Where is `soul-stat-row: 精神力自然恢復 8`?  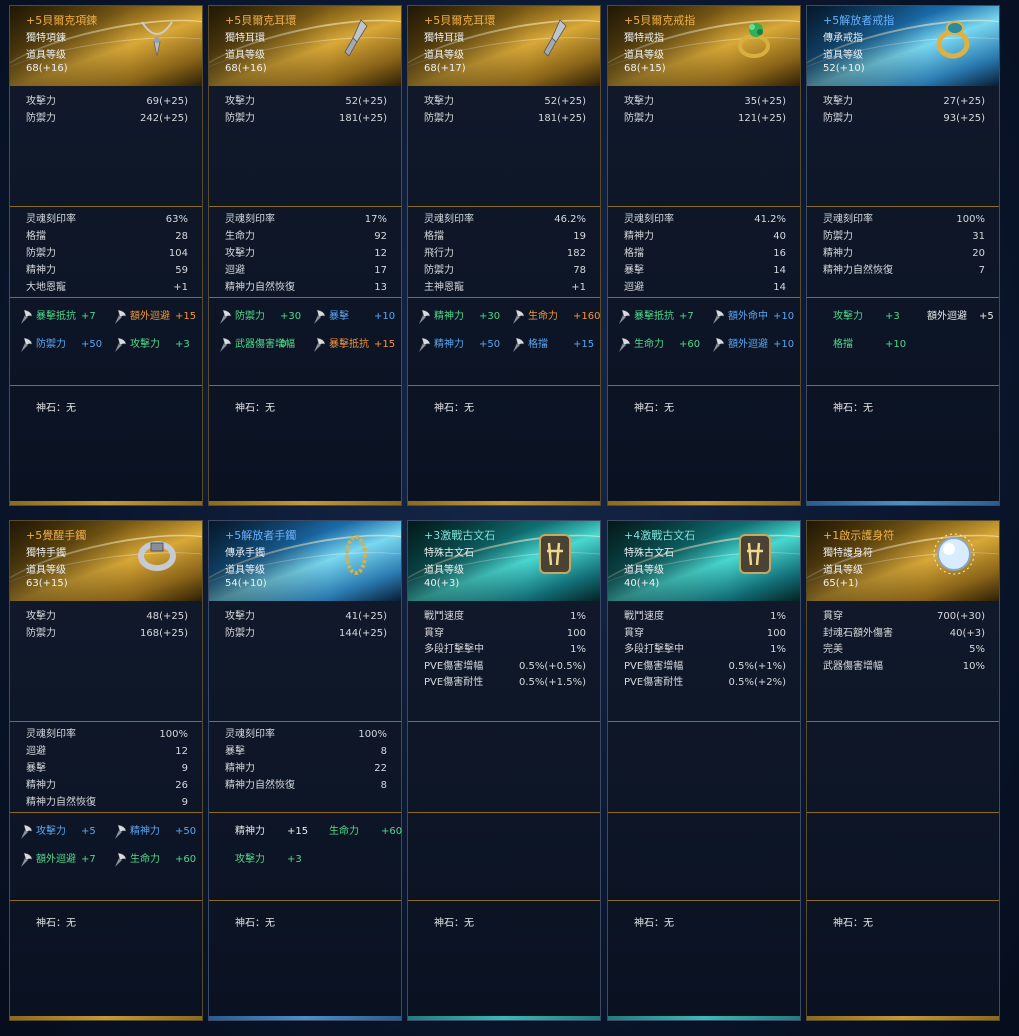
soul-stat-row: 精神力自然恢復 8 is located at coordinates (306, 786).